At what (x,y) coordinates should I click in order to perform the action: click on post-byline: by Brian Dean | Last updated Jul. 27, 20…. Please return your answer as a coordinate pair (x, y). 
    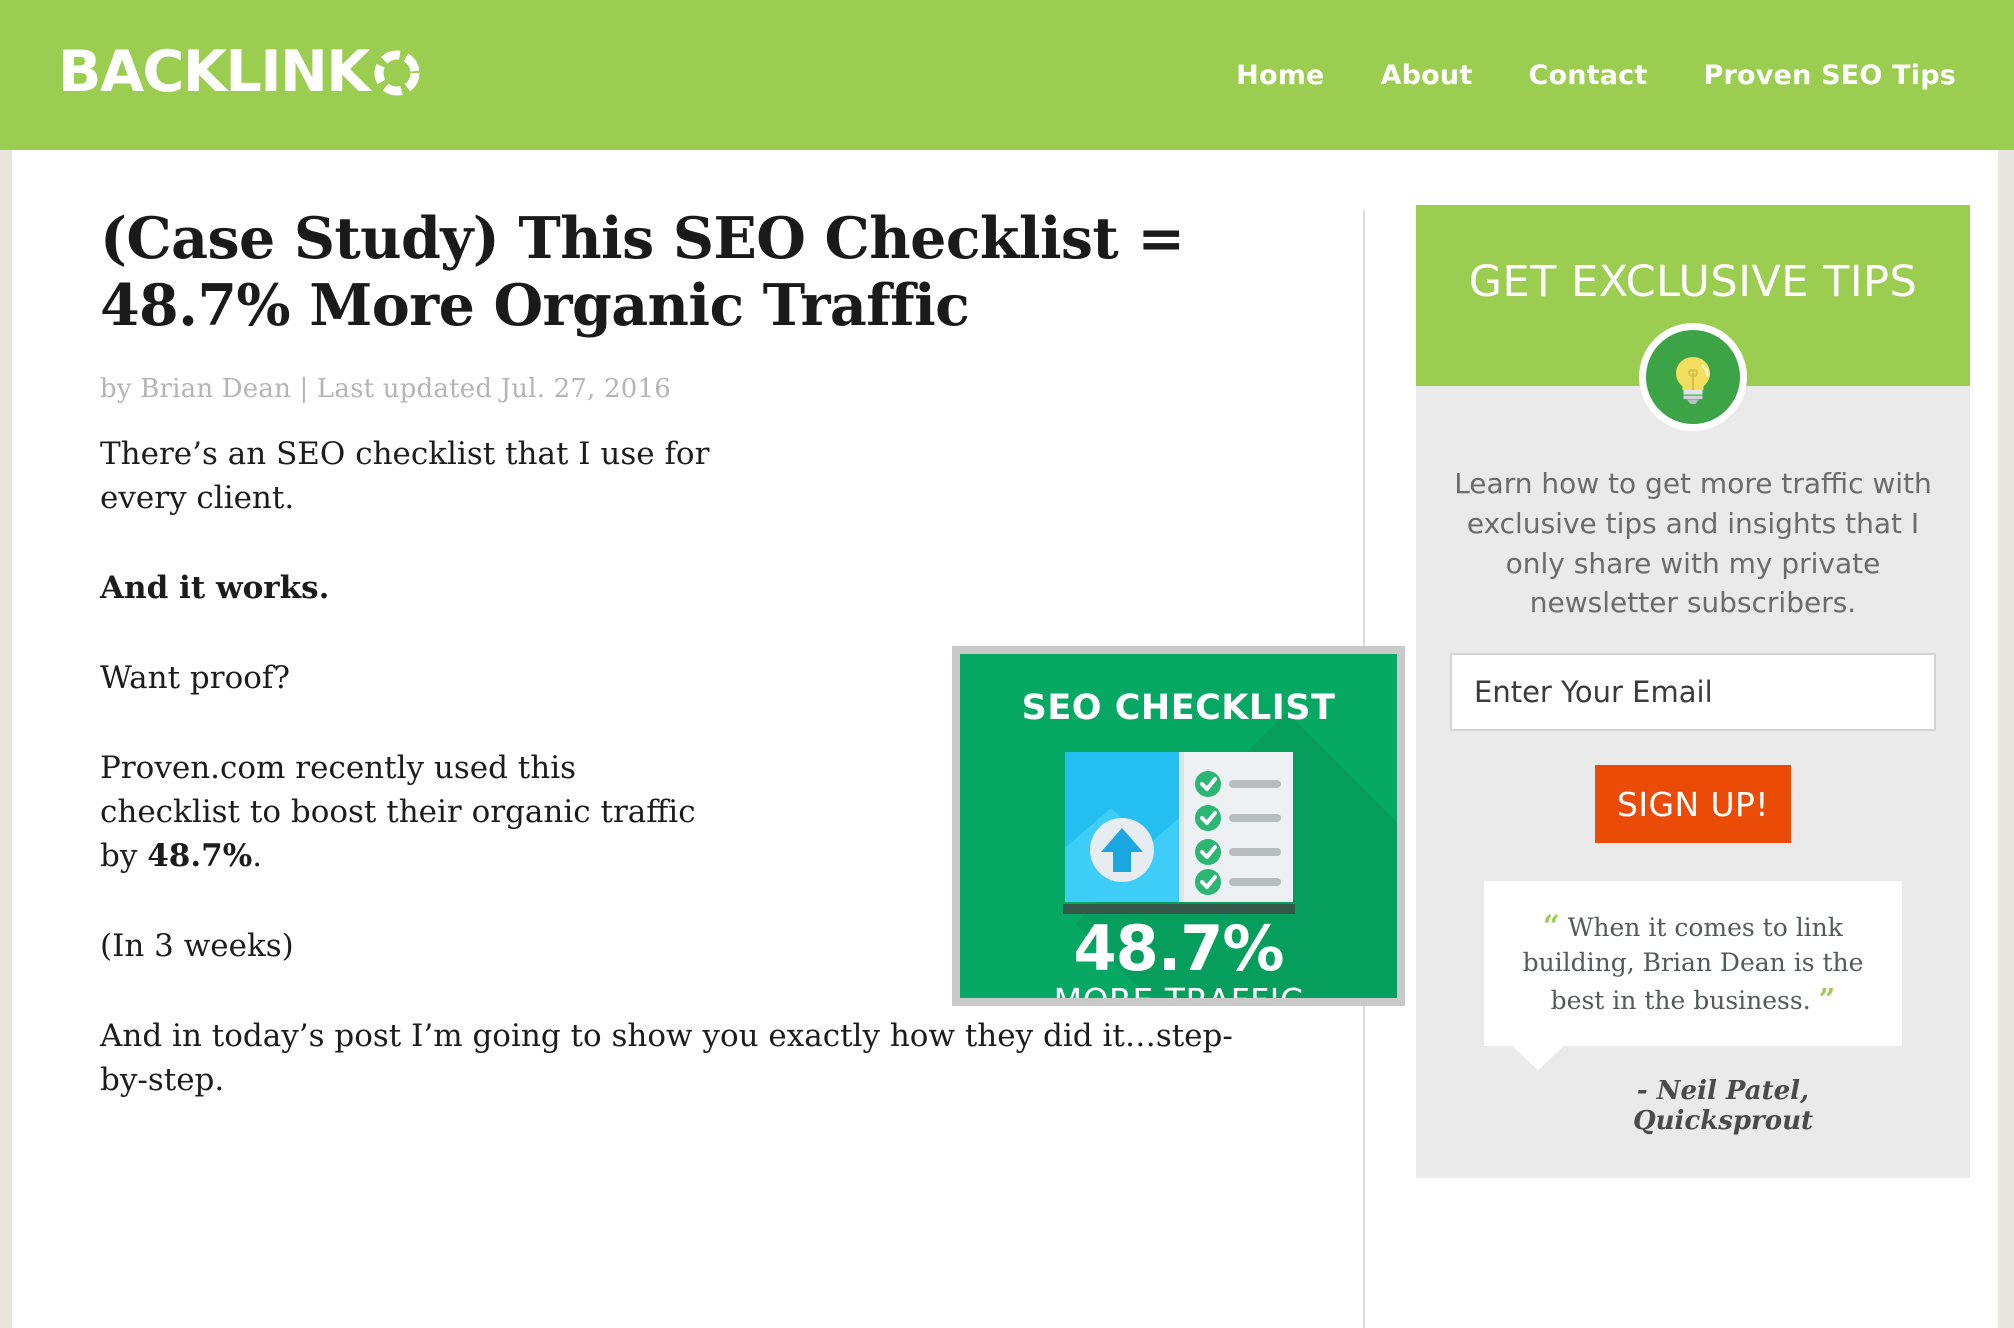
    Looking at the image, I should click on (386, 388).